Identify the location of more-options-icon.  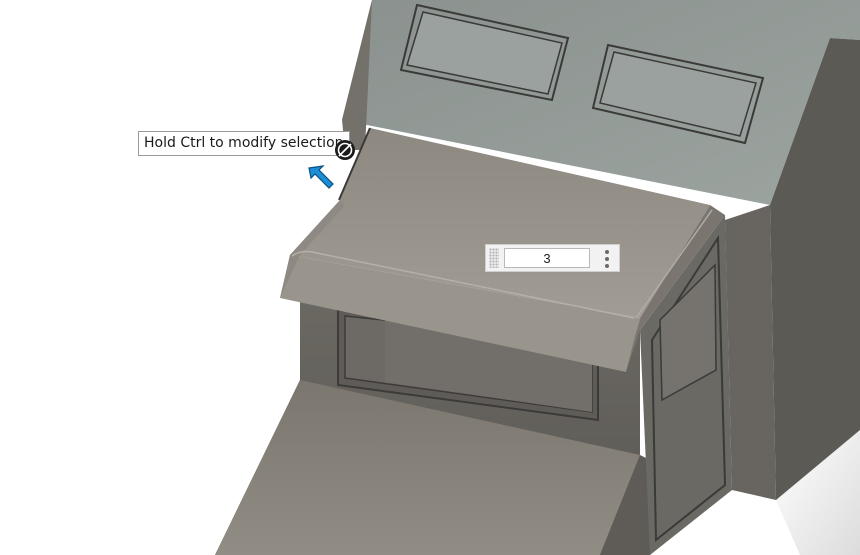
(607, 259).